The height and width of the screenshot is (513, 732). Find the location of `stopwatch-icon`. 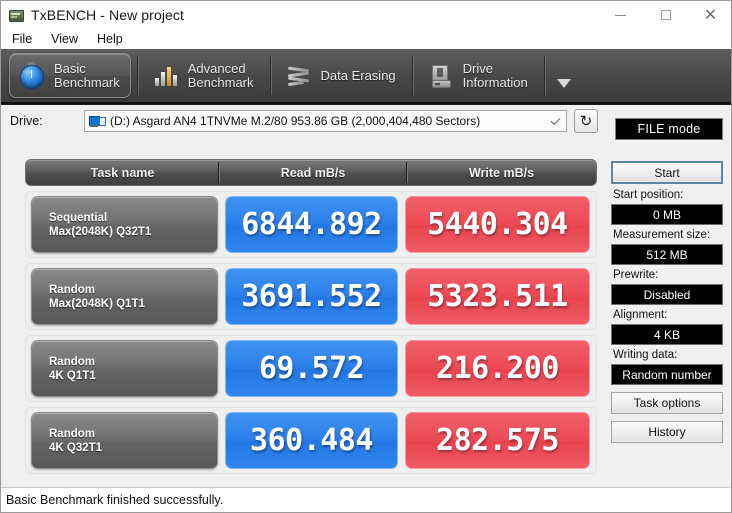

stopwatch-icon is located at coordinates (32, 75).